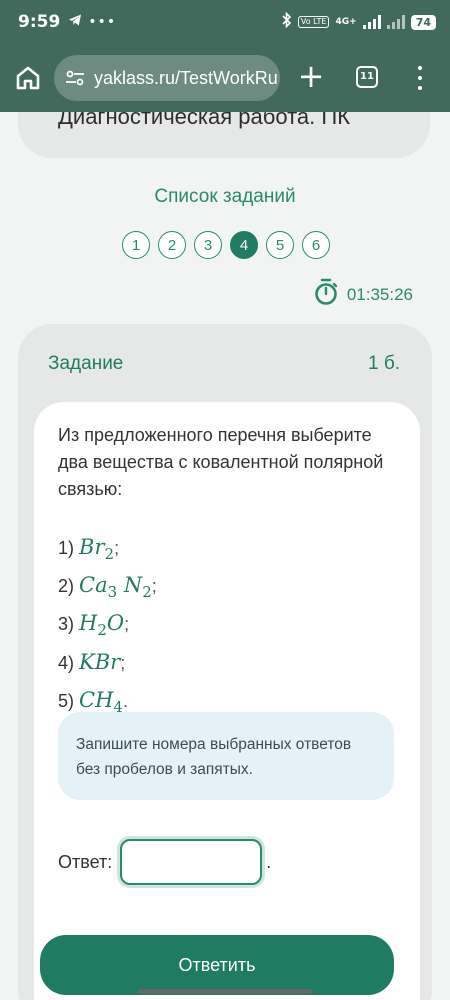 The width and height of the screenshot is (450, 1000). Describe the element at coordinates (423, 22) in the screenshot. I see `battery-icon: 74` at that location.